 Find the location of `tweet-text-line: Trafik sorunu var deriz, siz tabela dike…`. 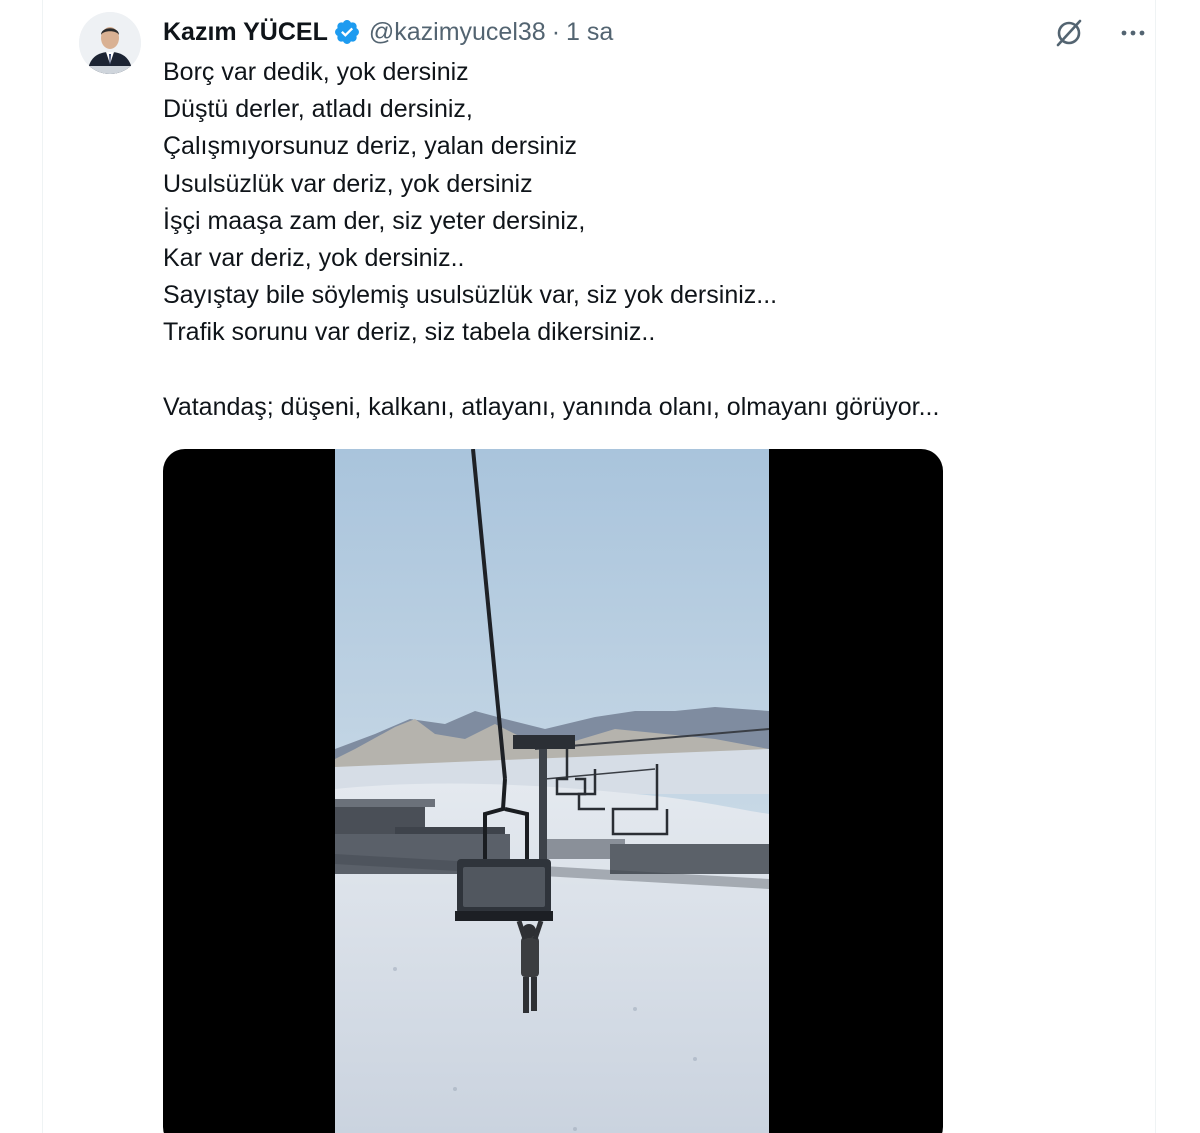

tweet-text-line: Trafik sorunu var deriz, siz tabela dike… is located at coordinates (409, 332).